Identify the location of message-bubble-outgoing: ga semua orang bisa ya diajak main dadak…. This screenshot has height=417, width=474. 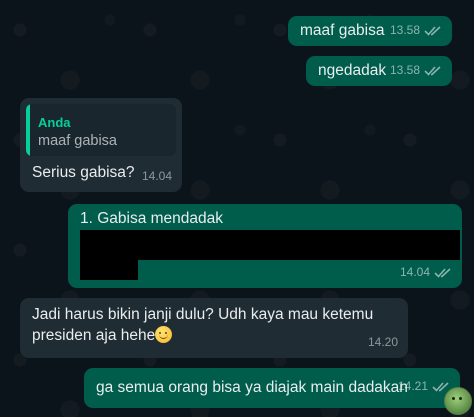
(272, 388).